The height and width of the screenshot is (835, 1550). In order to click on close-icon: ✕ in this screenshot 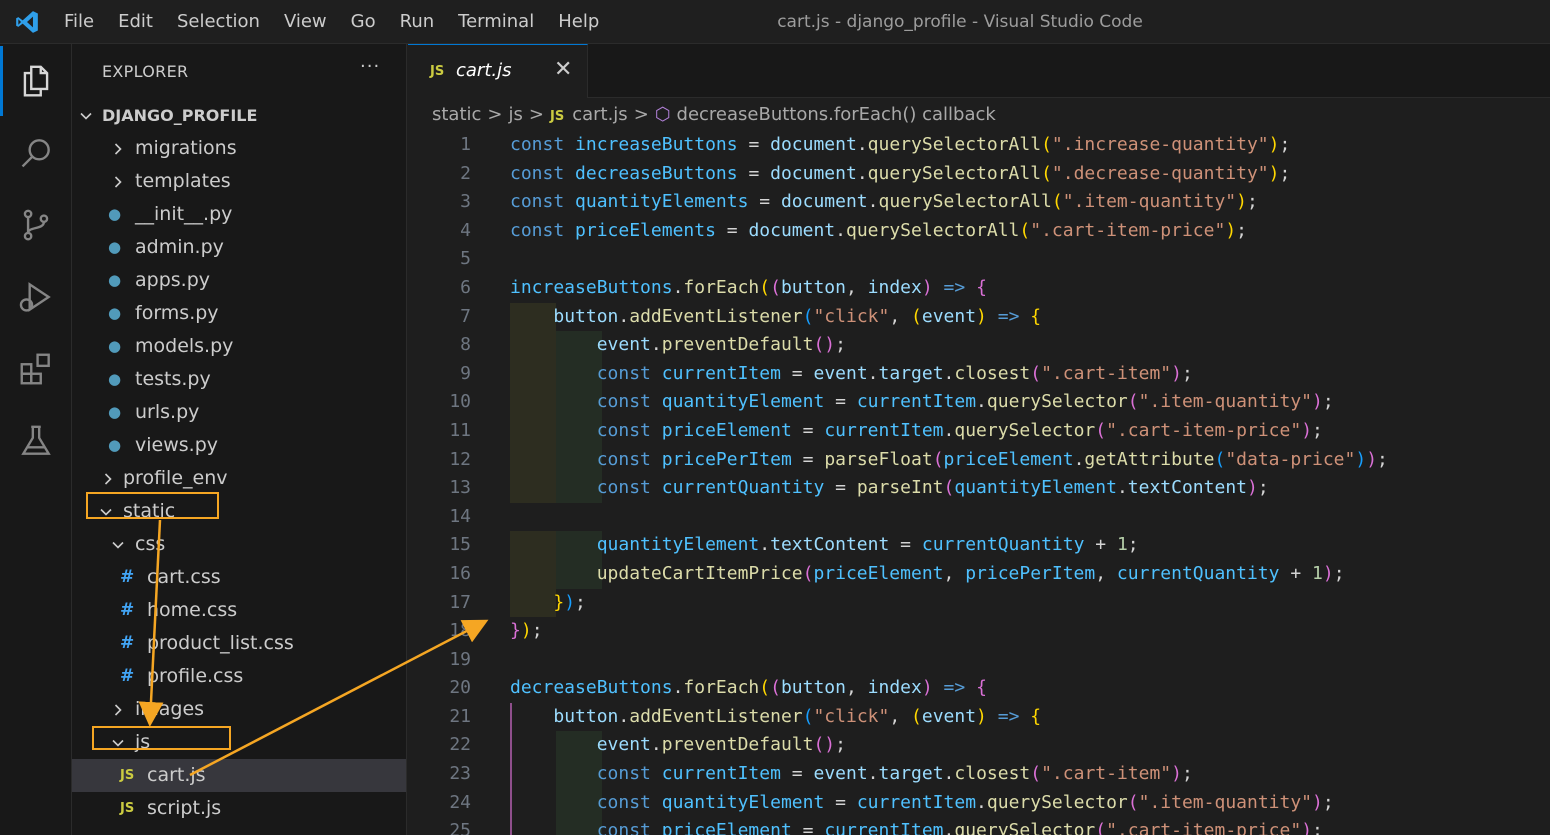, I will do `click(563, 69)`.